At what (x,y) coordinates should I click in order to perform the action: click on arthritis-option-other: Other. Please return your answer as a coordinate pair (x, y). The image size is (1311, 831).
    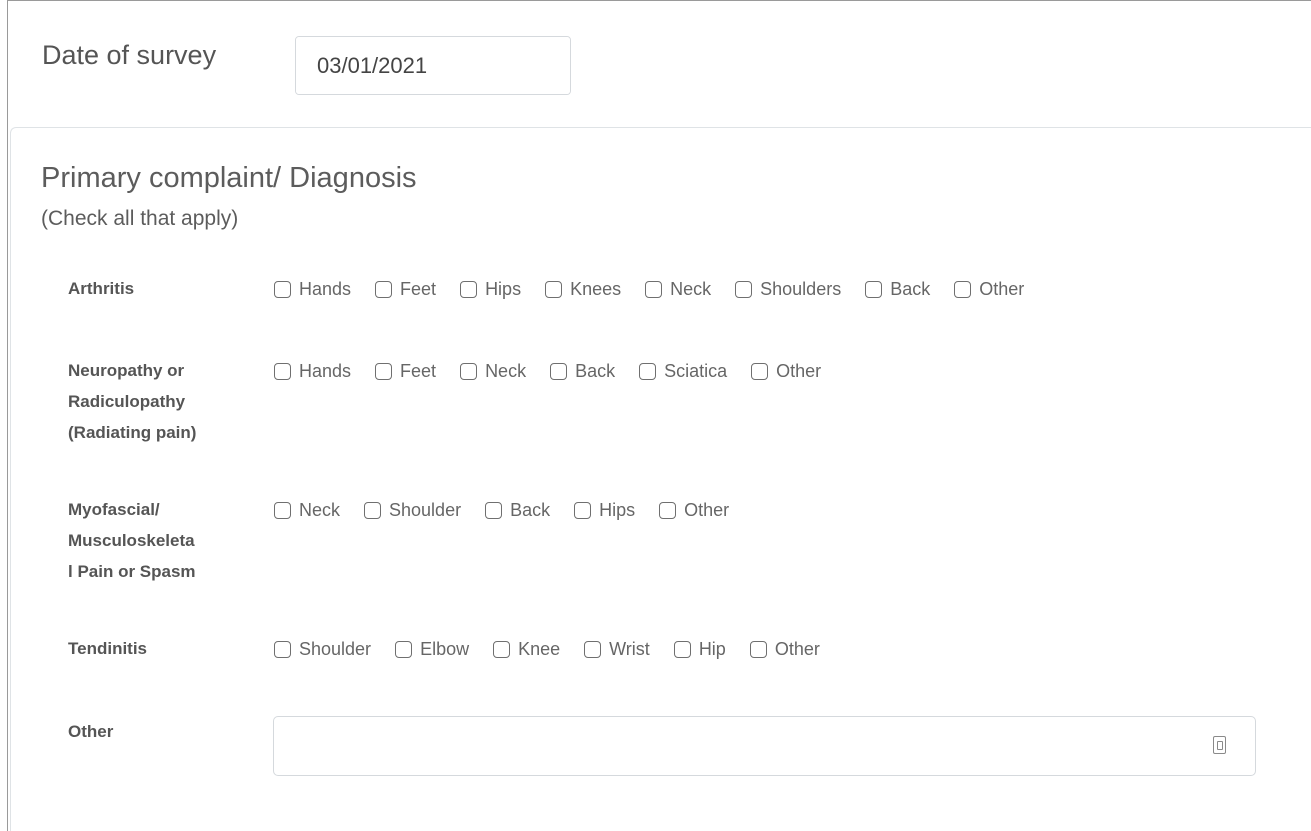
    Looking at the image, I should click on (989, 289).